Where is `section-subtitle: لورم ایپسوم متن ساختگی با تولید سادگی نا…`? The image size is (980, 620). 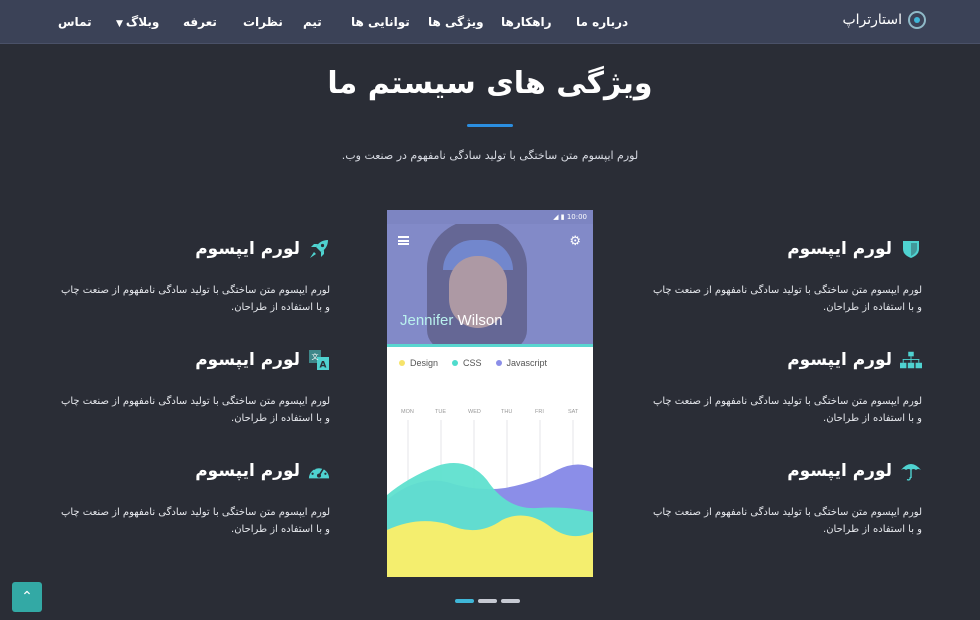
section-subtitle: لورم ایپسوم متن ساختگی با تولید سادگی نا… is located at coordinates (490, 155).